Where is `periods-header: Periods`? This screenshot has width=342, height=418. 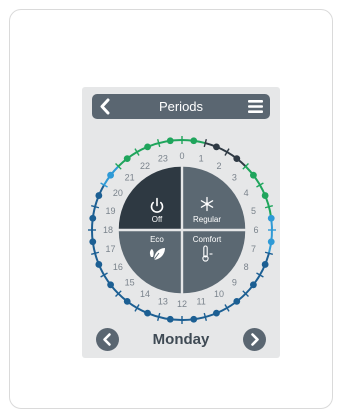 periods-header: Periods is located at coordinates (181, 106).